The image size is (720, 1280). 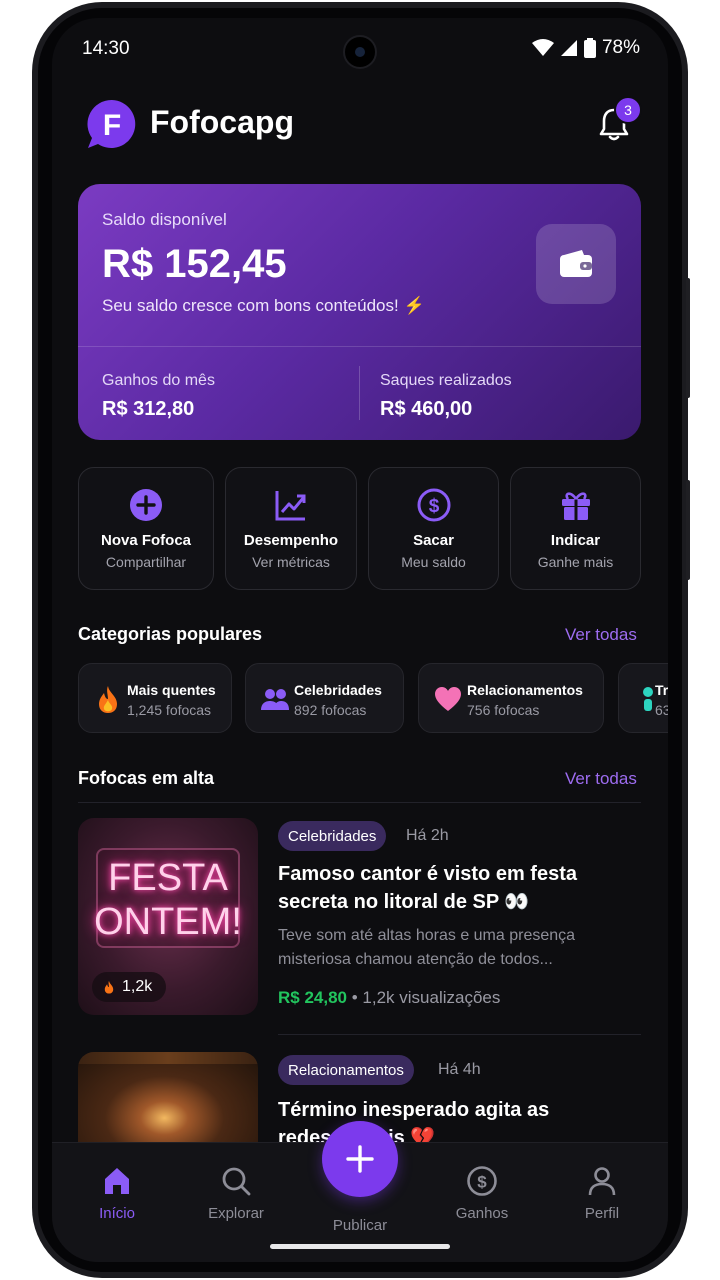 I want to click on nav-label: Perfil, so click(x=602, y=1213).